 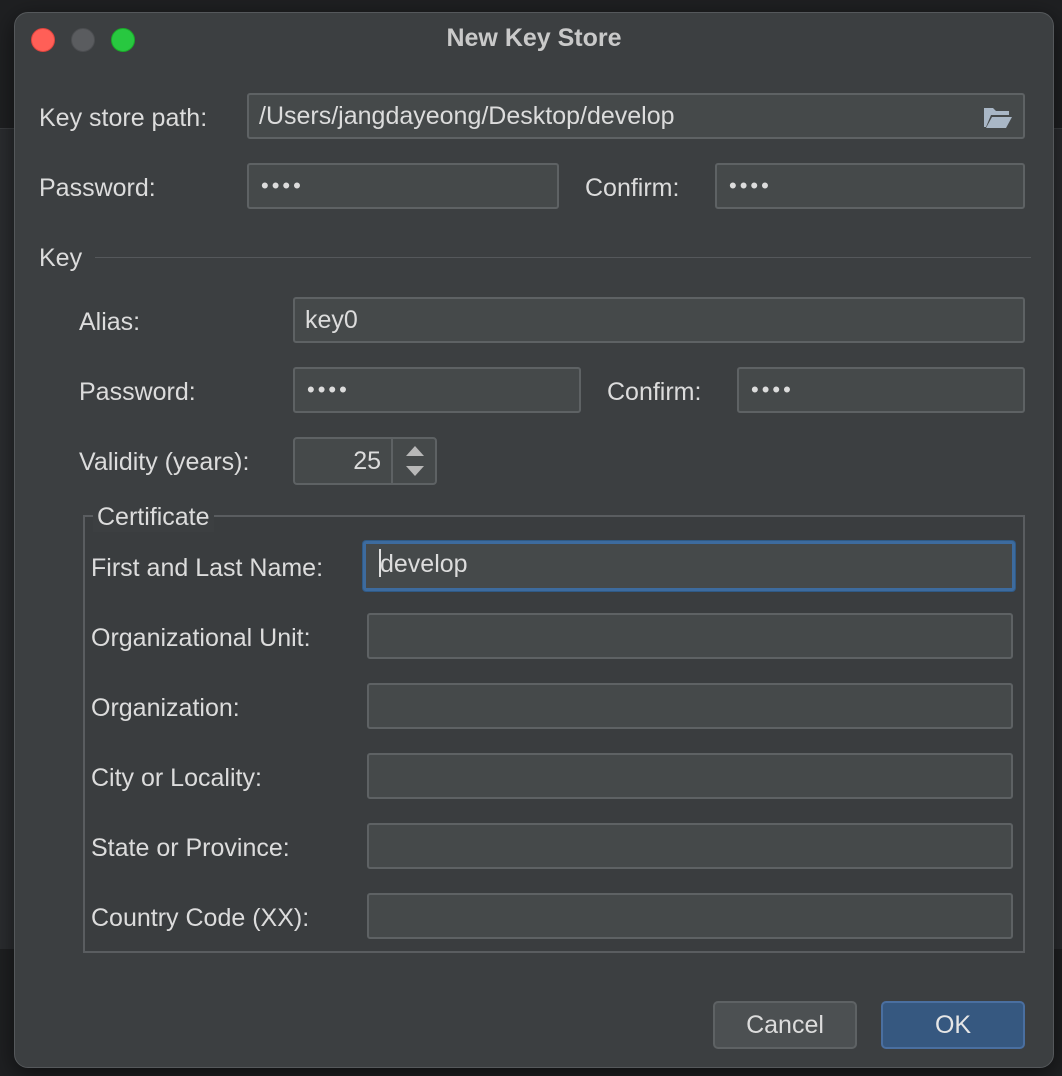 I want to click on city-label: City or Locality:, so click(x=176, y=778).